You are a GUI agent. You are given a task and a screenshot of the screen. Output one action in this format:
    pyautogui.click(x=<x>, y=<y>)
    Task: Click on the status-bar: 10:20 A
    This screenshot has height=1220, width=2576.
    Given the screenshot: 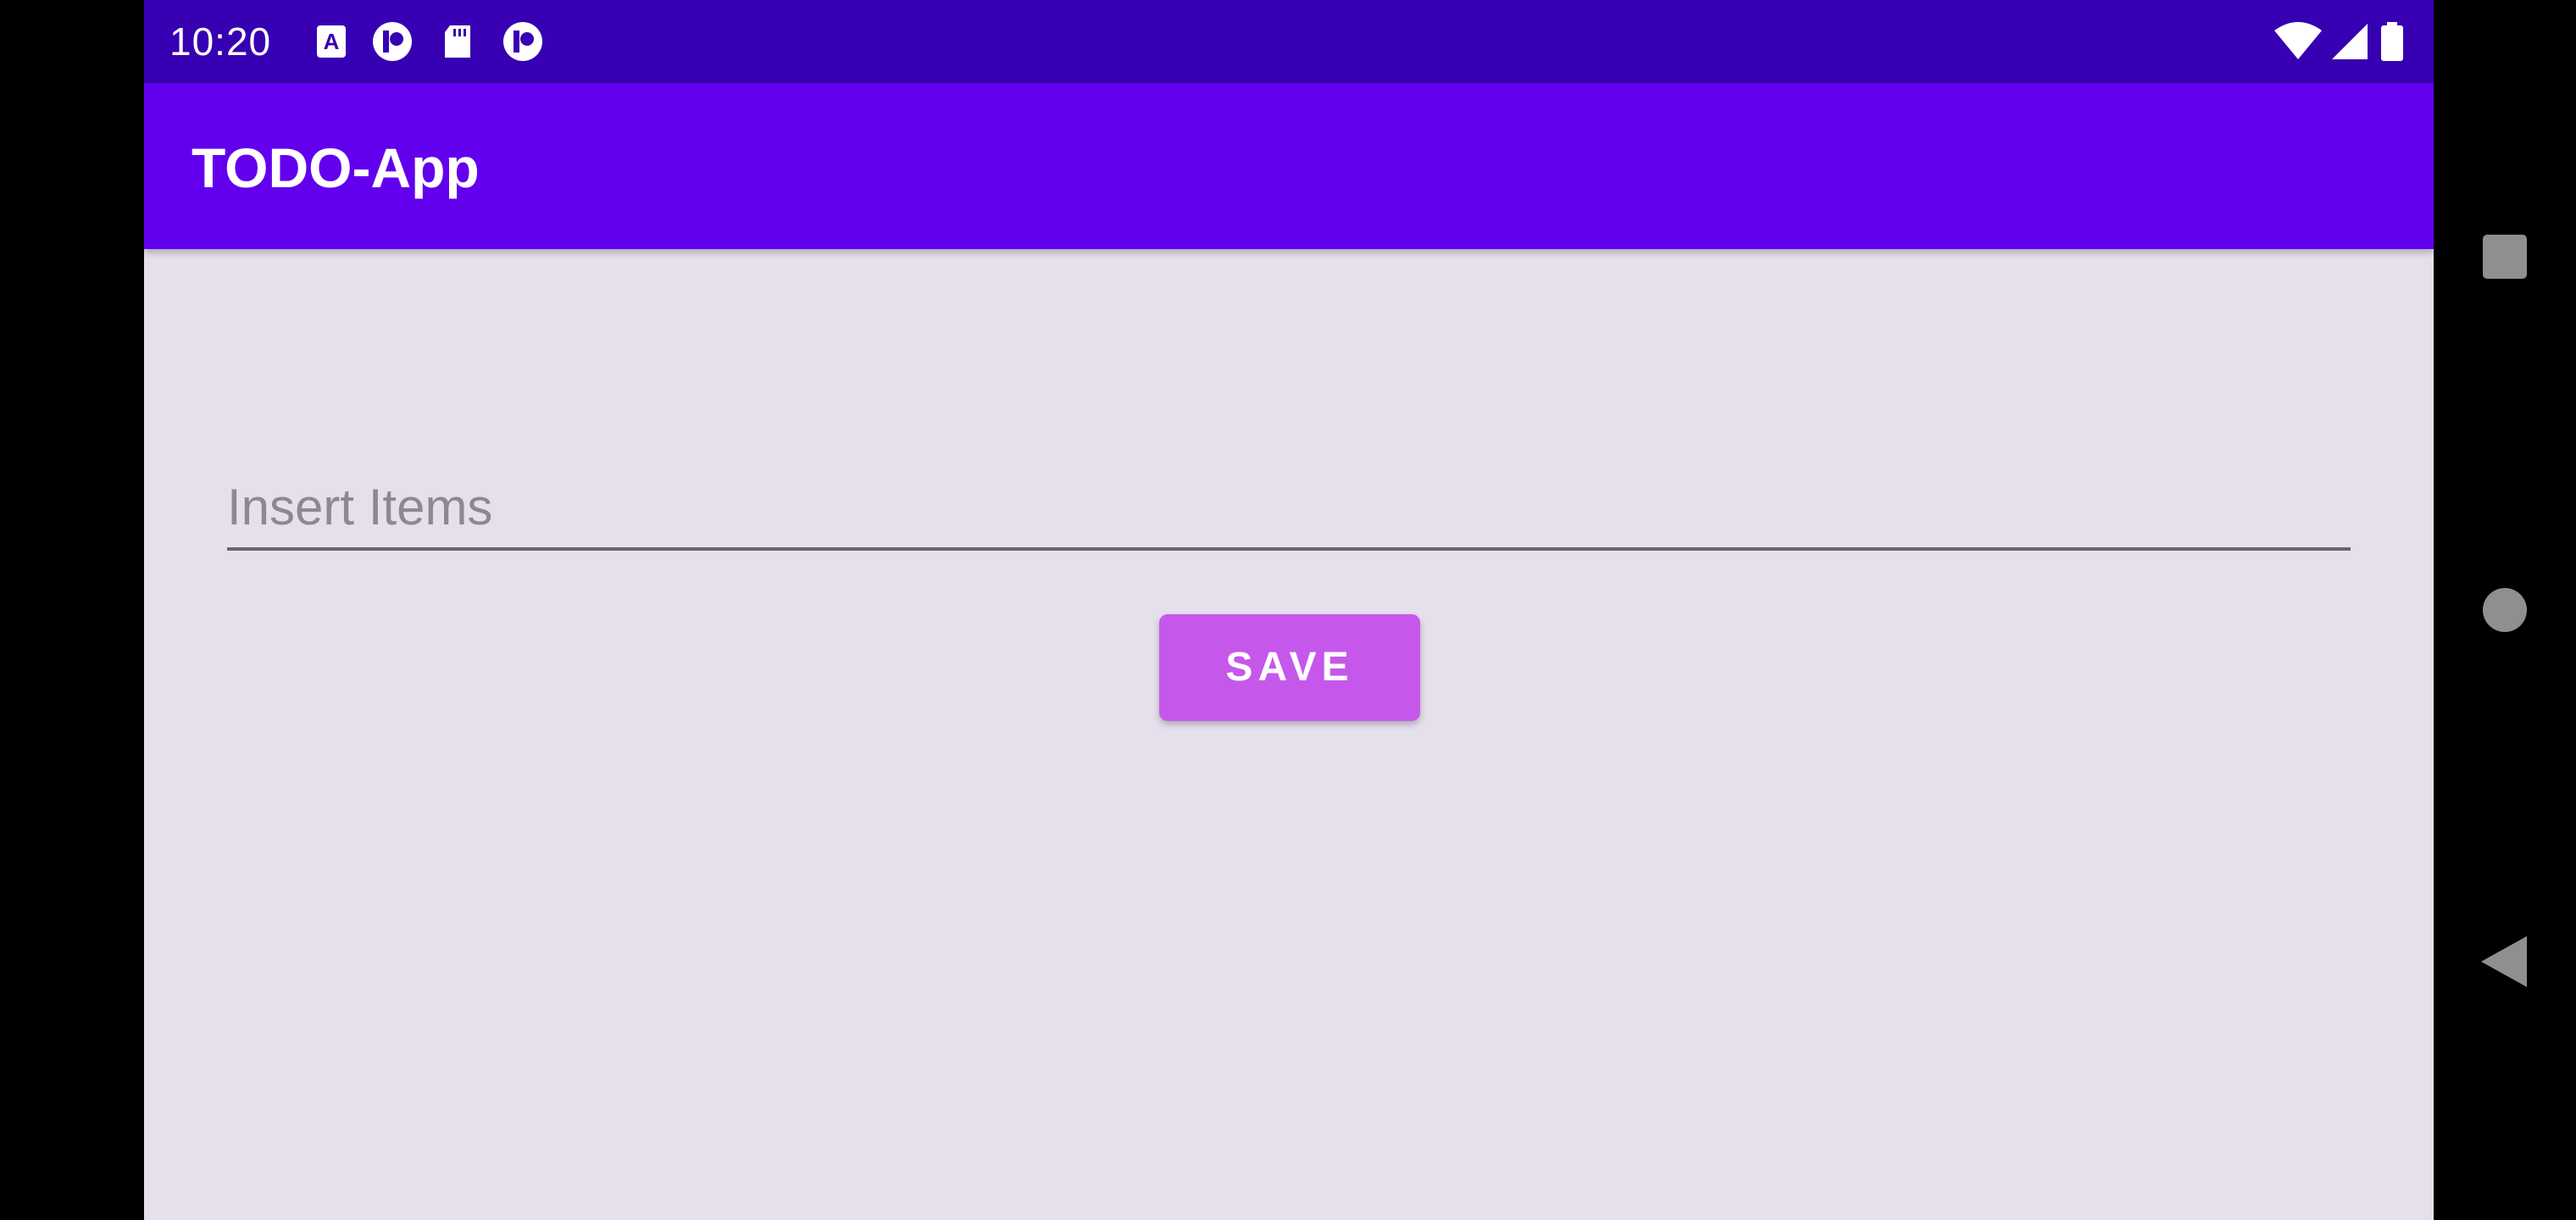 What is the action you would take?
    pyautogui.click(x=1289, y=41)
    